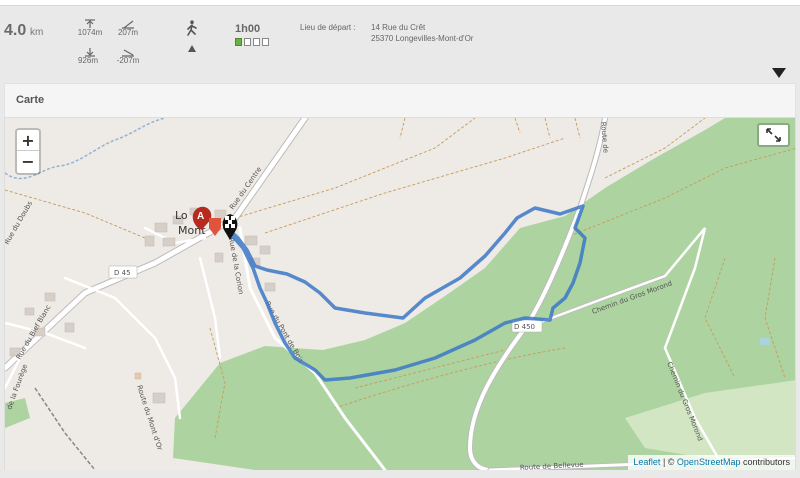 This screenshot has width=800, height=478. I want to click on hiker-icon, so click(192, 30).